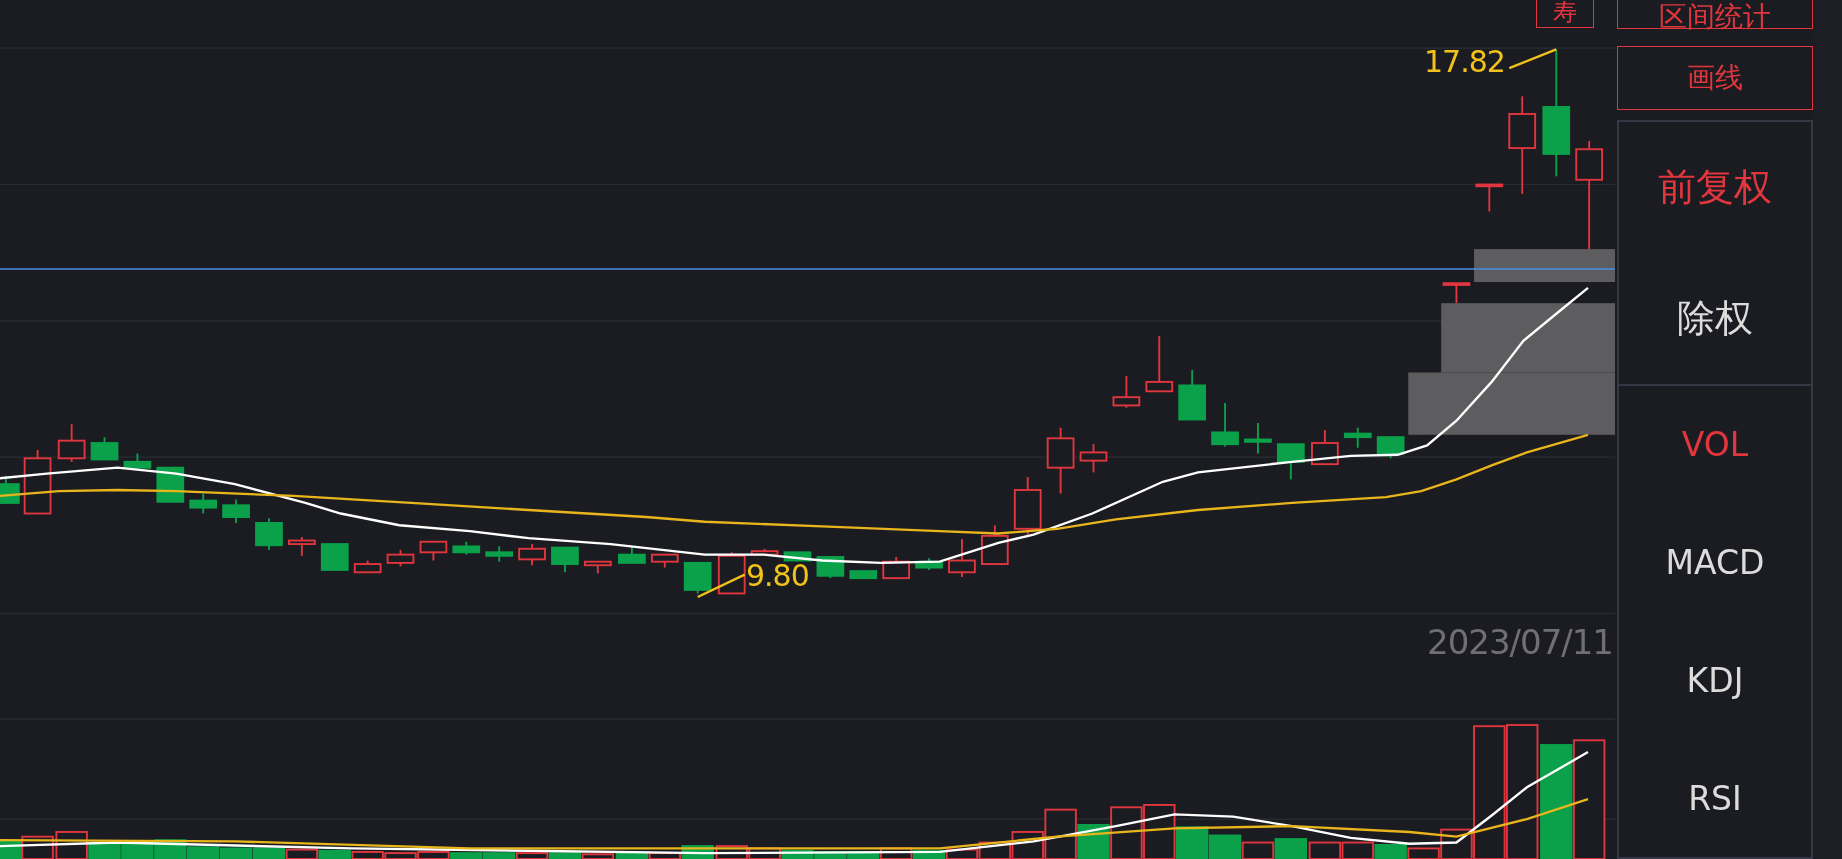 The height and width of the screenshot is (859, 1842). I want to click on indicator-tab: RSI, so click(1715, 798).